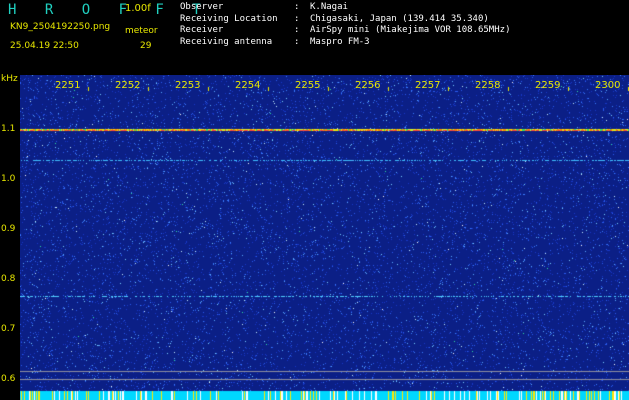  Describe the element at coordinates (188, 85) in the screenshot. I see `time-tick-label: 2253` at that location.